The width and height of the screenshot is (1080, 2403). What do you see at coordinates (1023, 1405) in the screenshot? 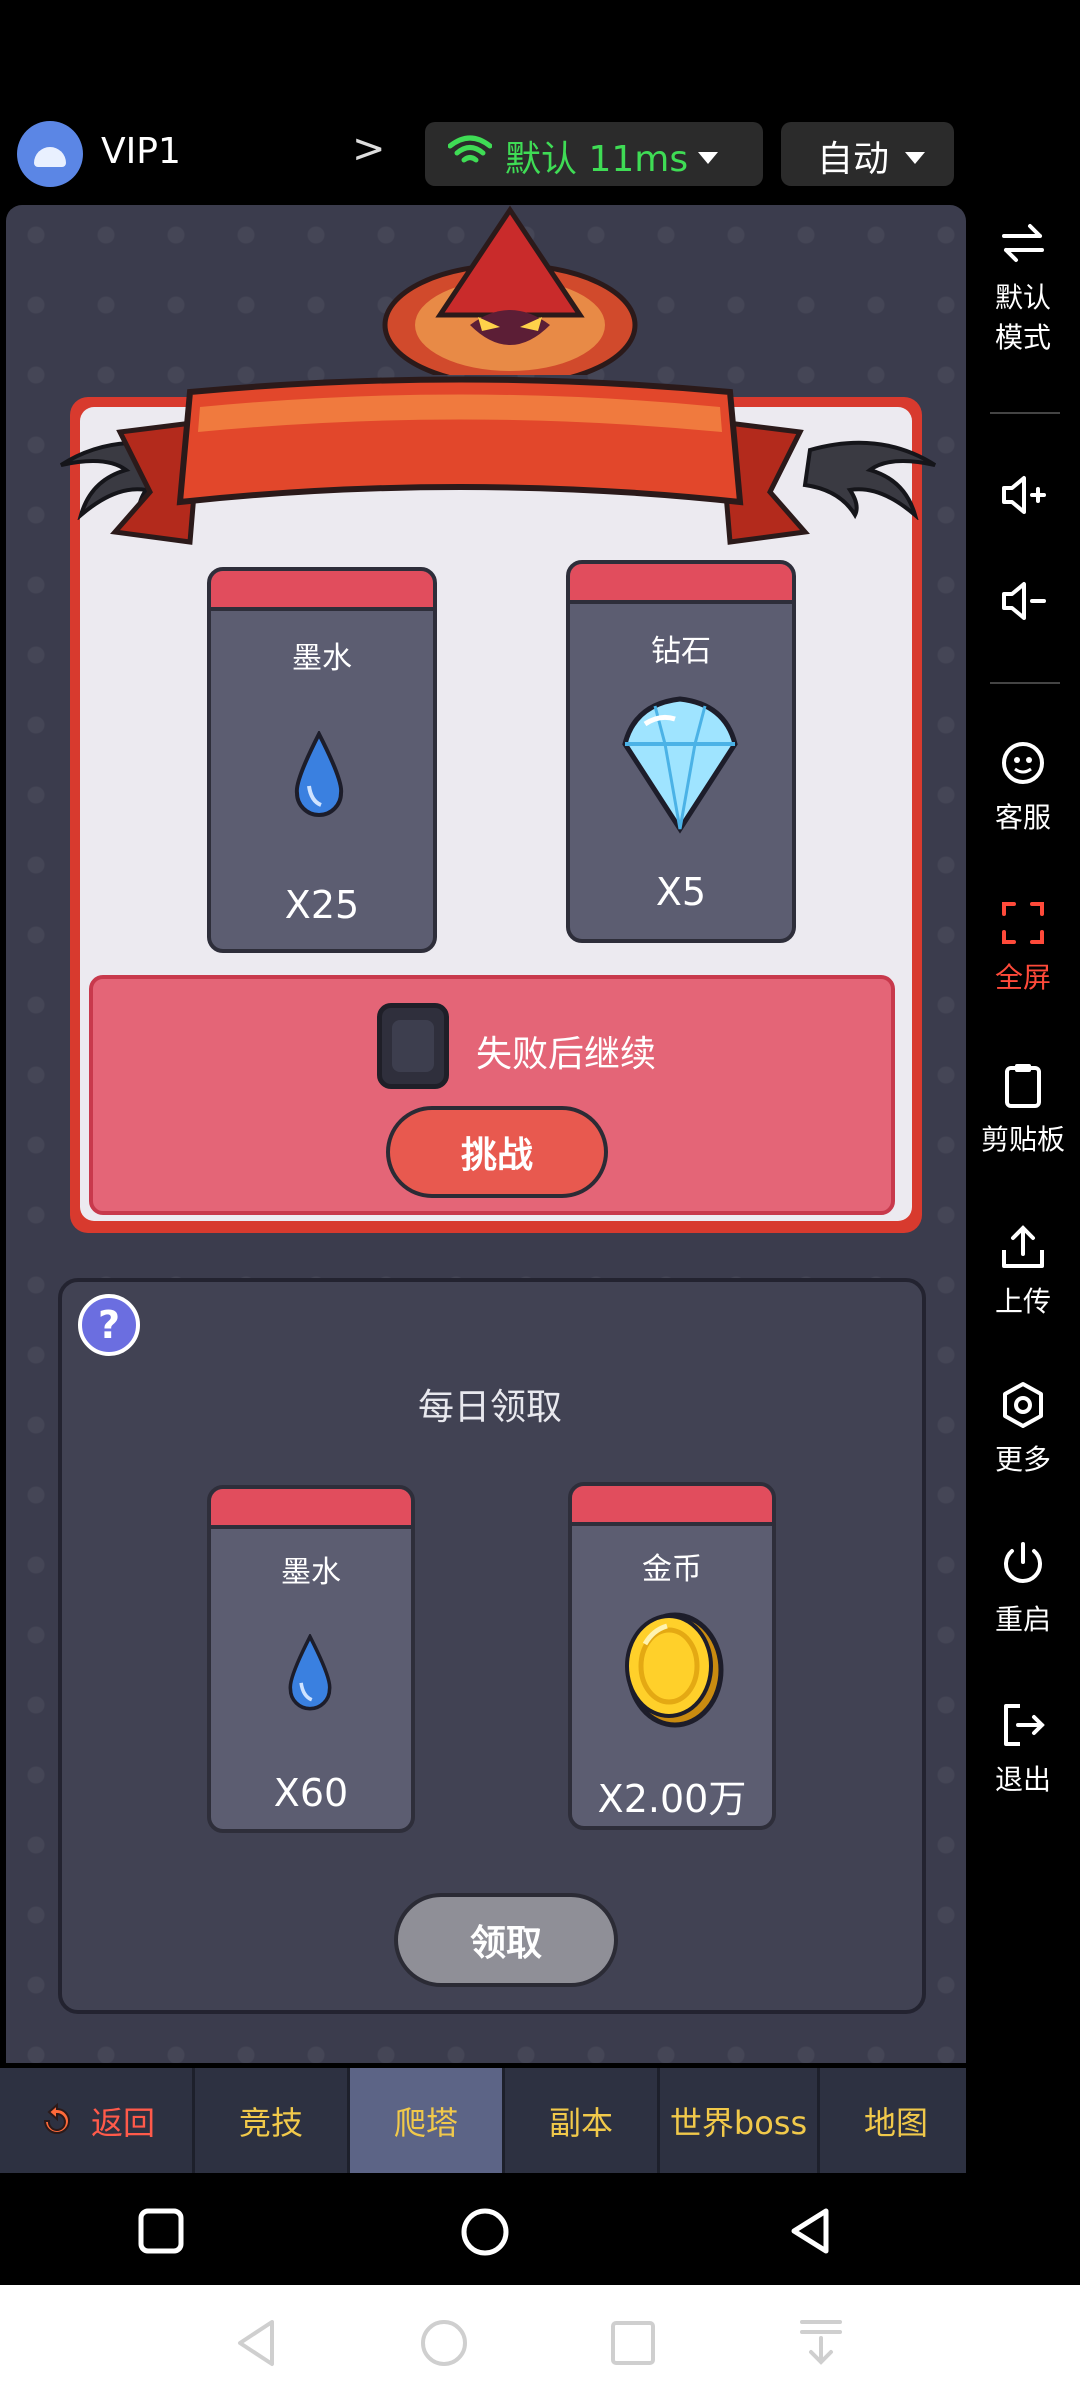
I see `settings-icon` at bounding box center [1023, 1405].